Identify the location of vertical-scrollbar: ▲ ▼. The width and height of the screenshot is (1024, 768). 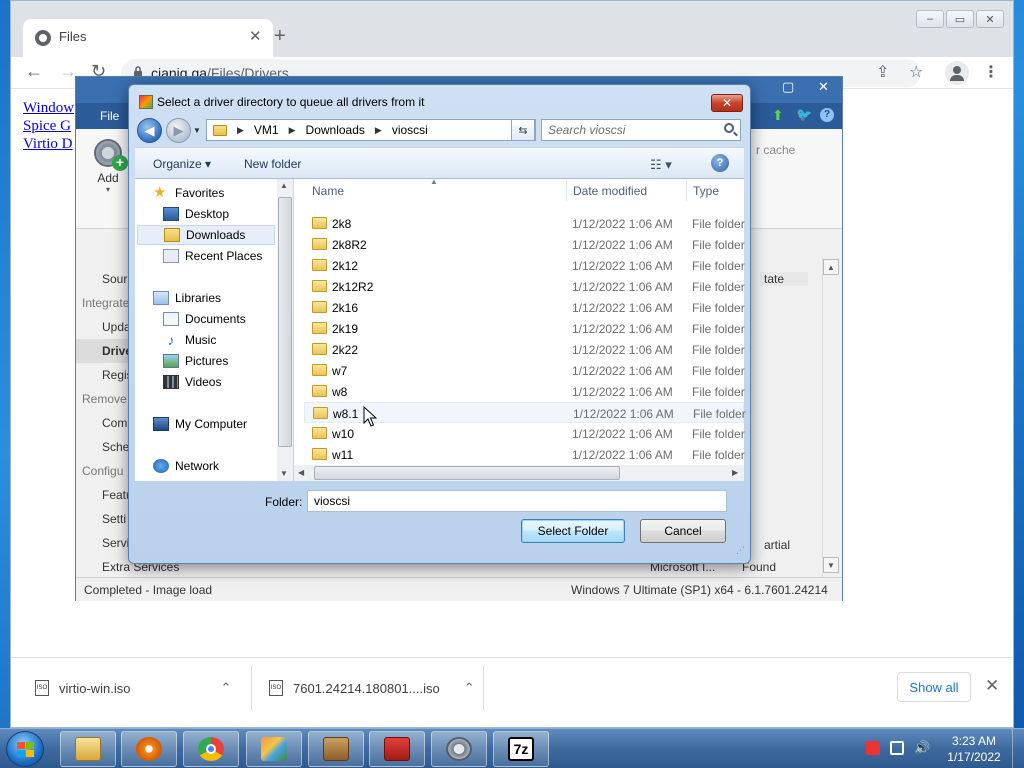
(831, 417).